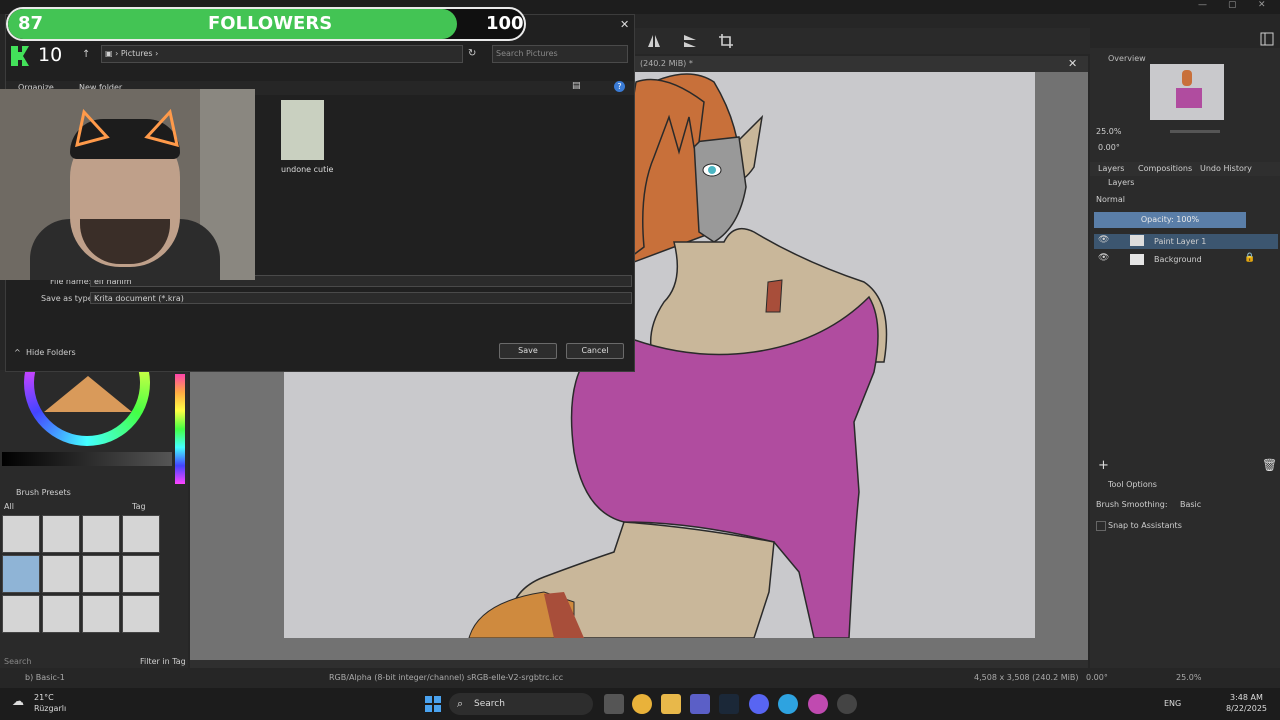 The image size is (1280, 720). I want to click on layer-row-paint: 👁 Paint Layer 1, so click(1186, 241).